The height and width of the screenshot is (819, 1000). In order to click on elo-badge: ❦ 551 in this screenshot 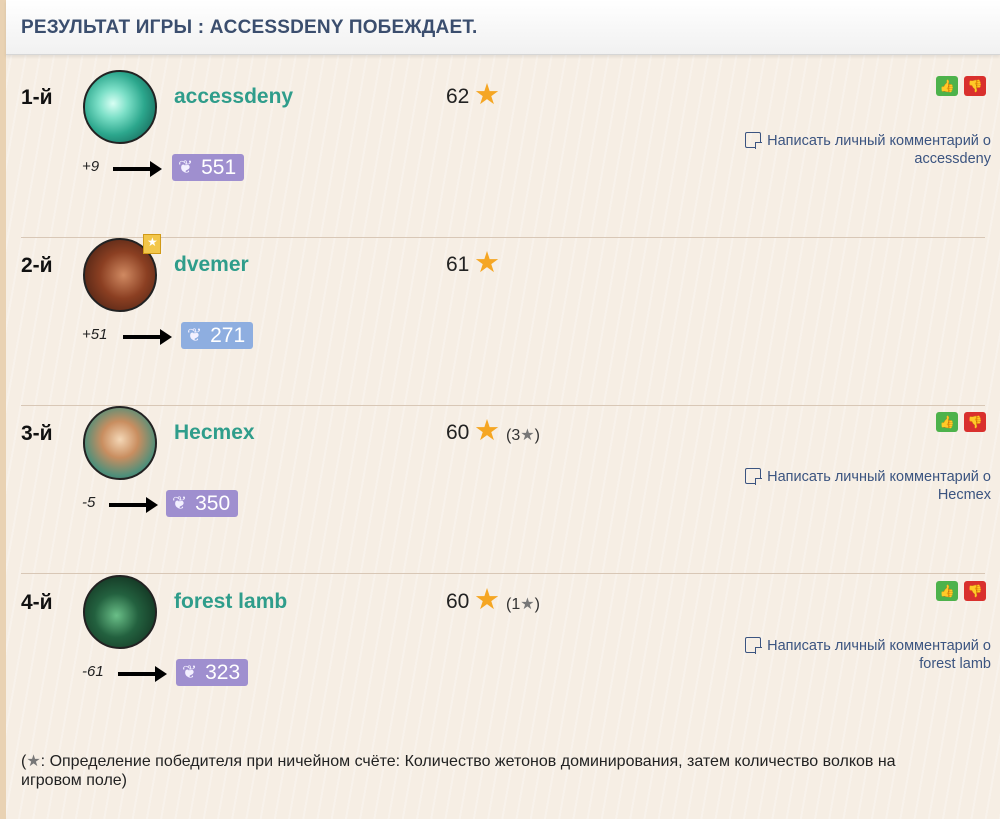, I will do `click(208, 167)`.